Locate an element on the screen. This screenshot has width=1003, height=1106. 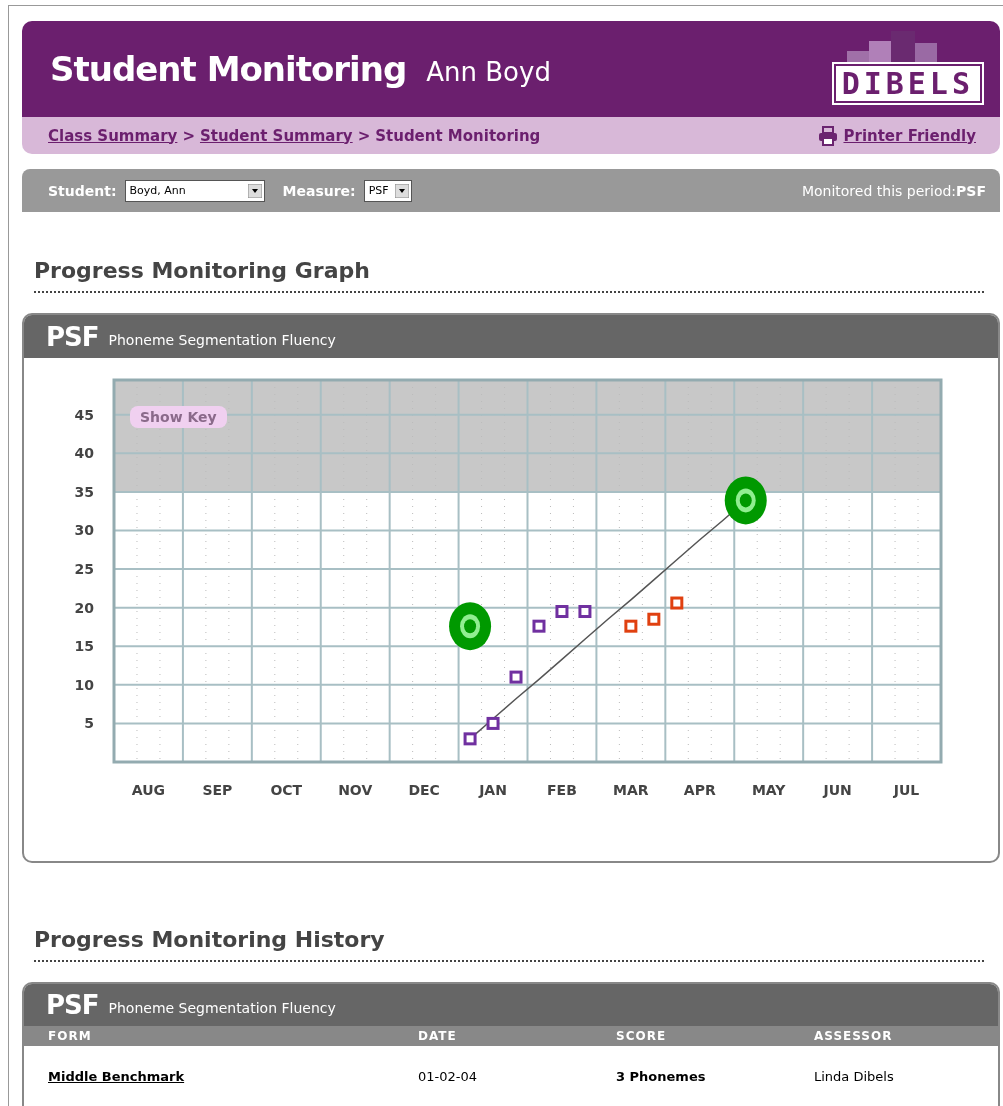
column-header: ASSESSOR is located at coordinates (854, 1036).